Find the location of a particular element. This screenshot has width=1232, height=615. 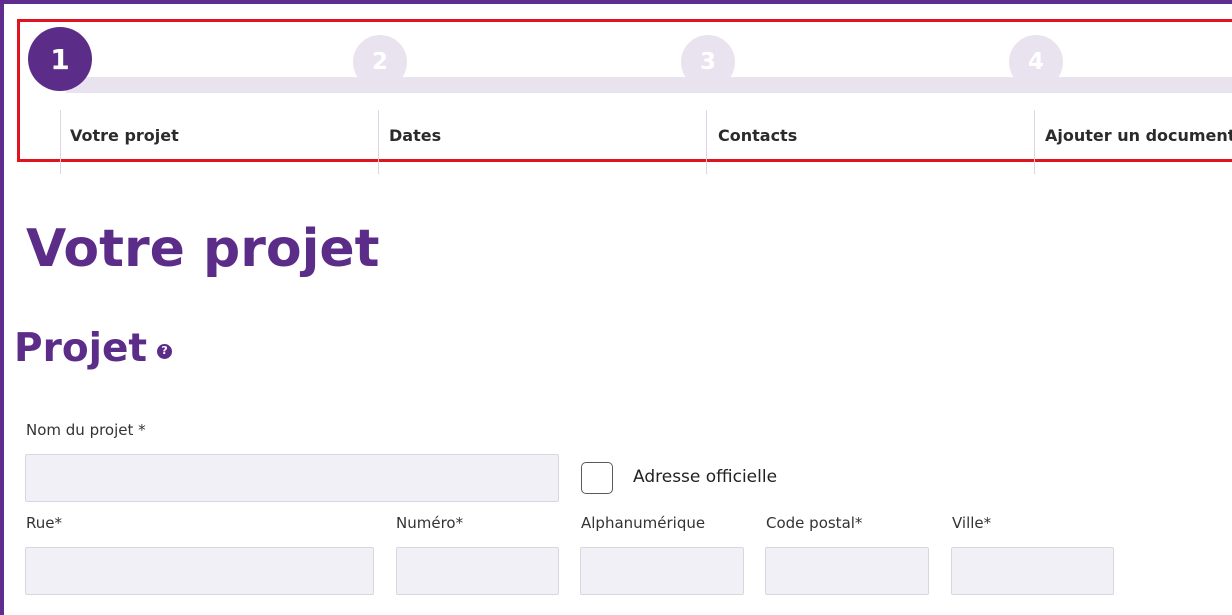

step-2-label: Dates is located at coordinates (415, 135).